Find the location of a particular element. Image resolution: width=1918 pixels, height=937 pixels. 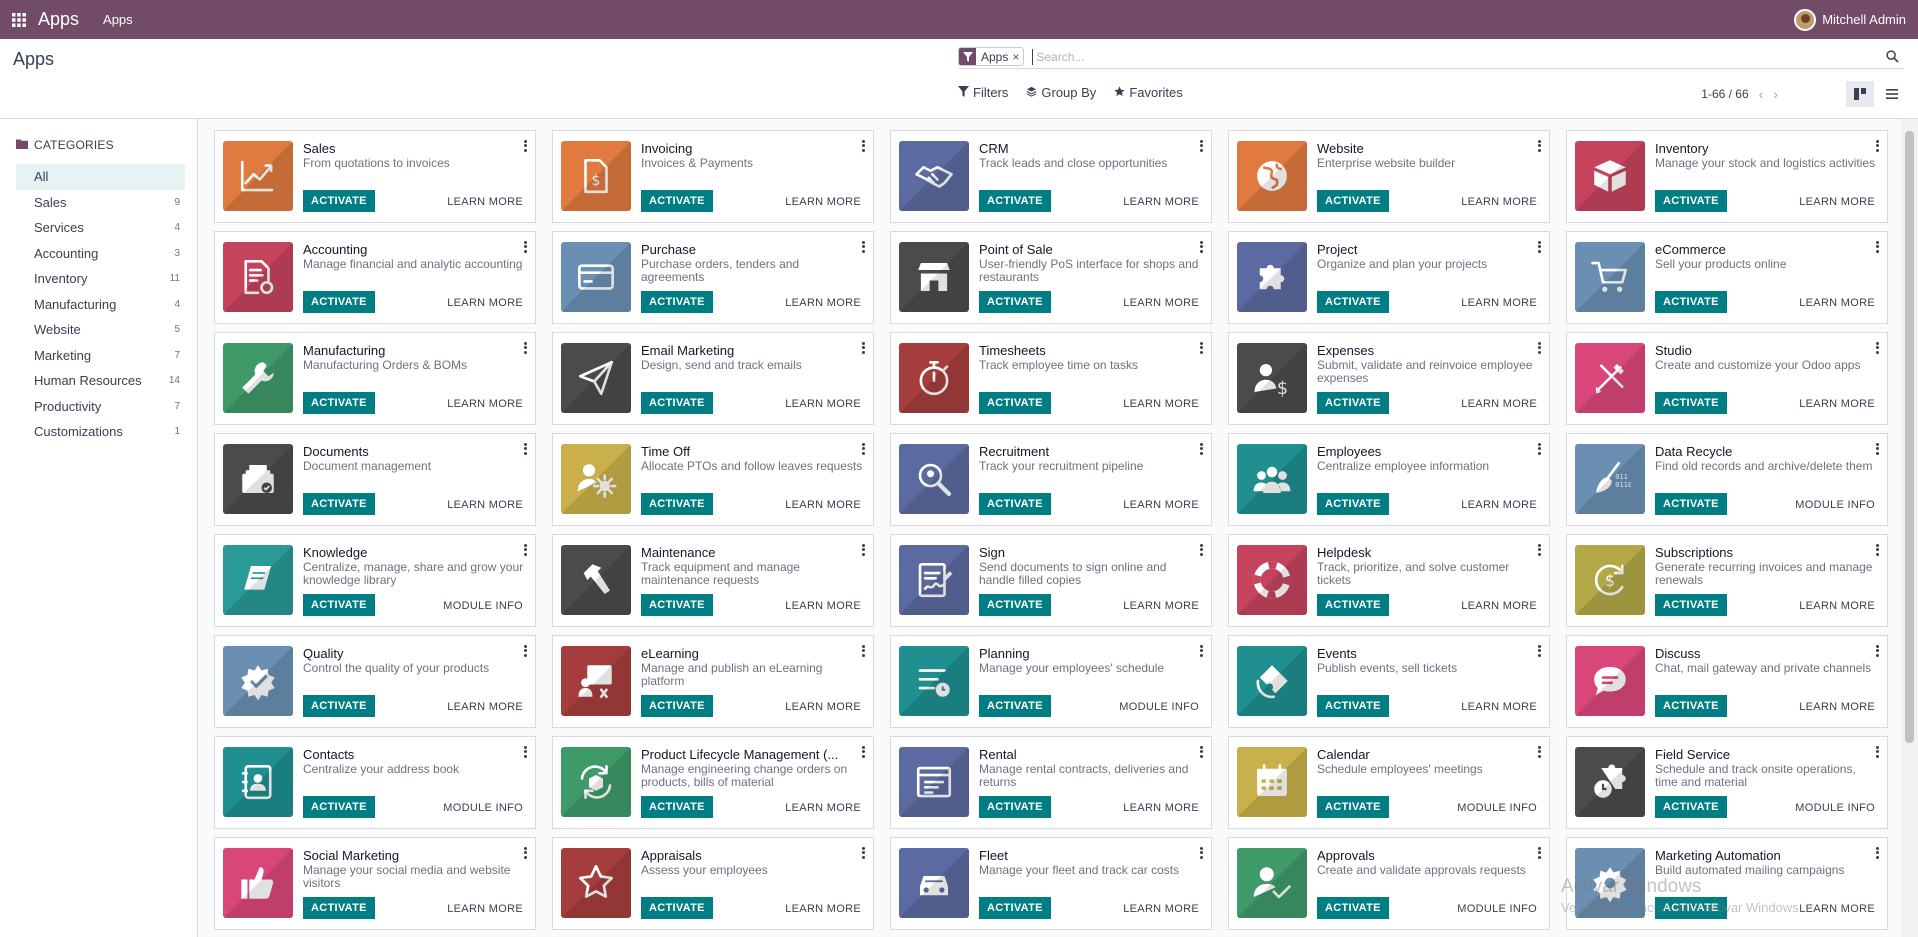

car-icon is located at coordinates (934, 883).